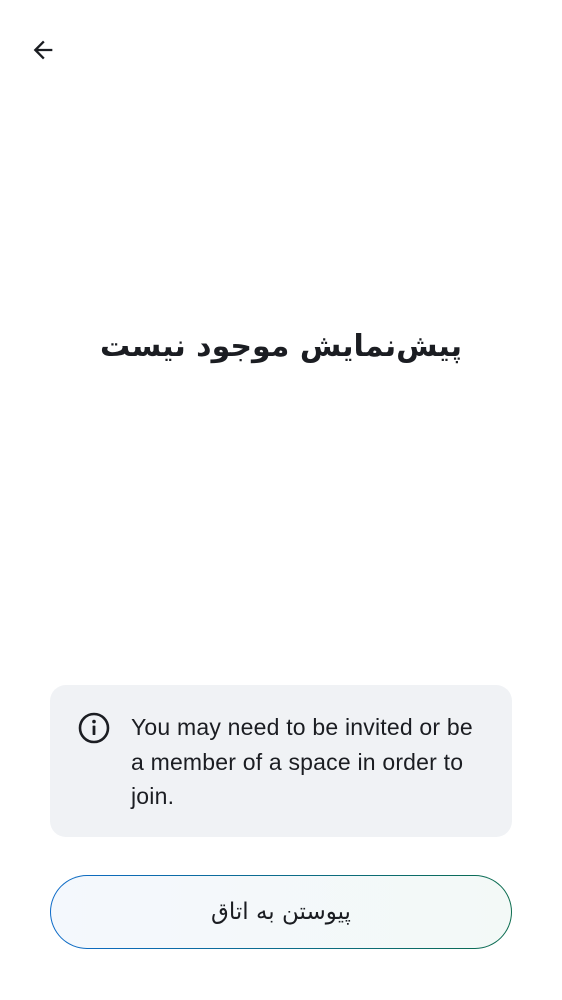 The image size is (562, 1000). Describe the element at coordinates (94, 728) in the screenshot. I see `info-icon` at that location.